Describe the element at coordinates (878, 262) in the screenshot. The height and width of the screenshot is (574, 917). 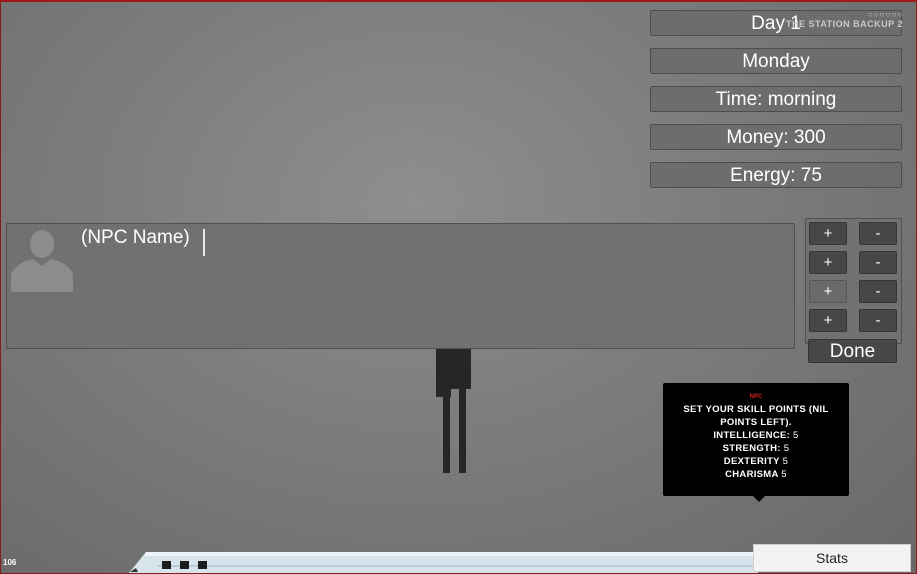
I see `strength-minus-button: -` at that location.